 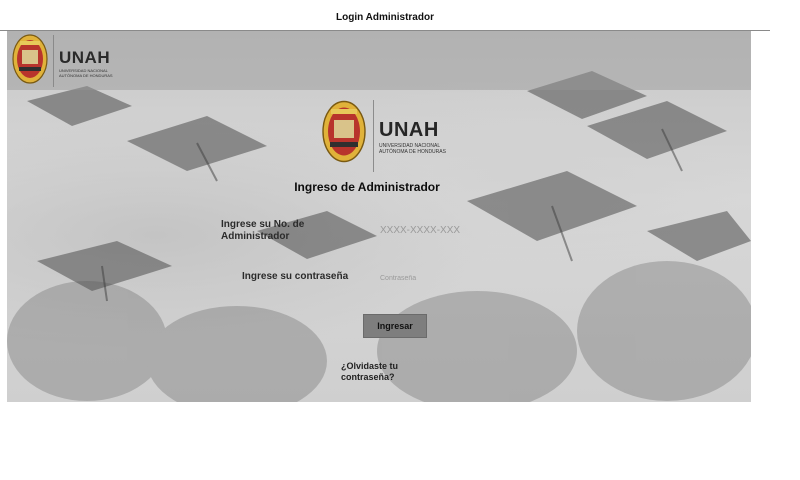 I want to click on admin-id-input, so click(x=440, y=230).